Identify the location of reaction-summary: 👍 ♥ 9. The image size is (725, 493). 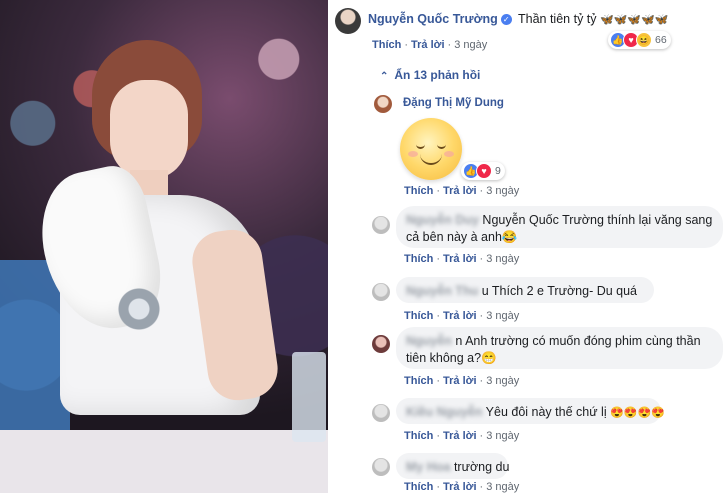
(483, 171).